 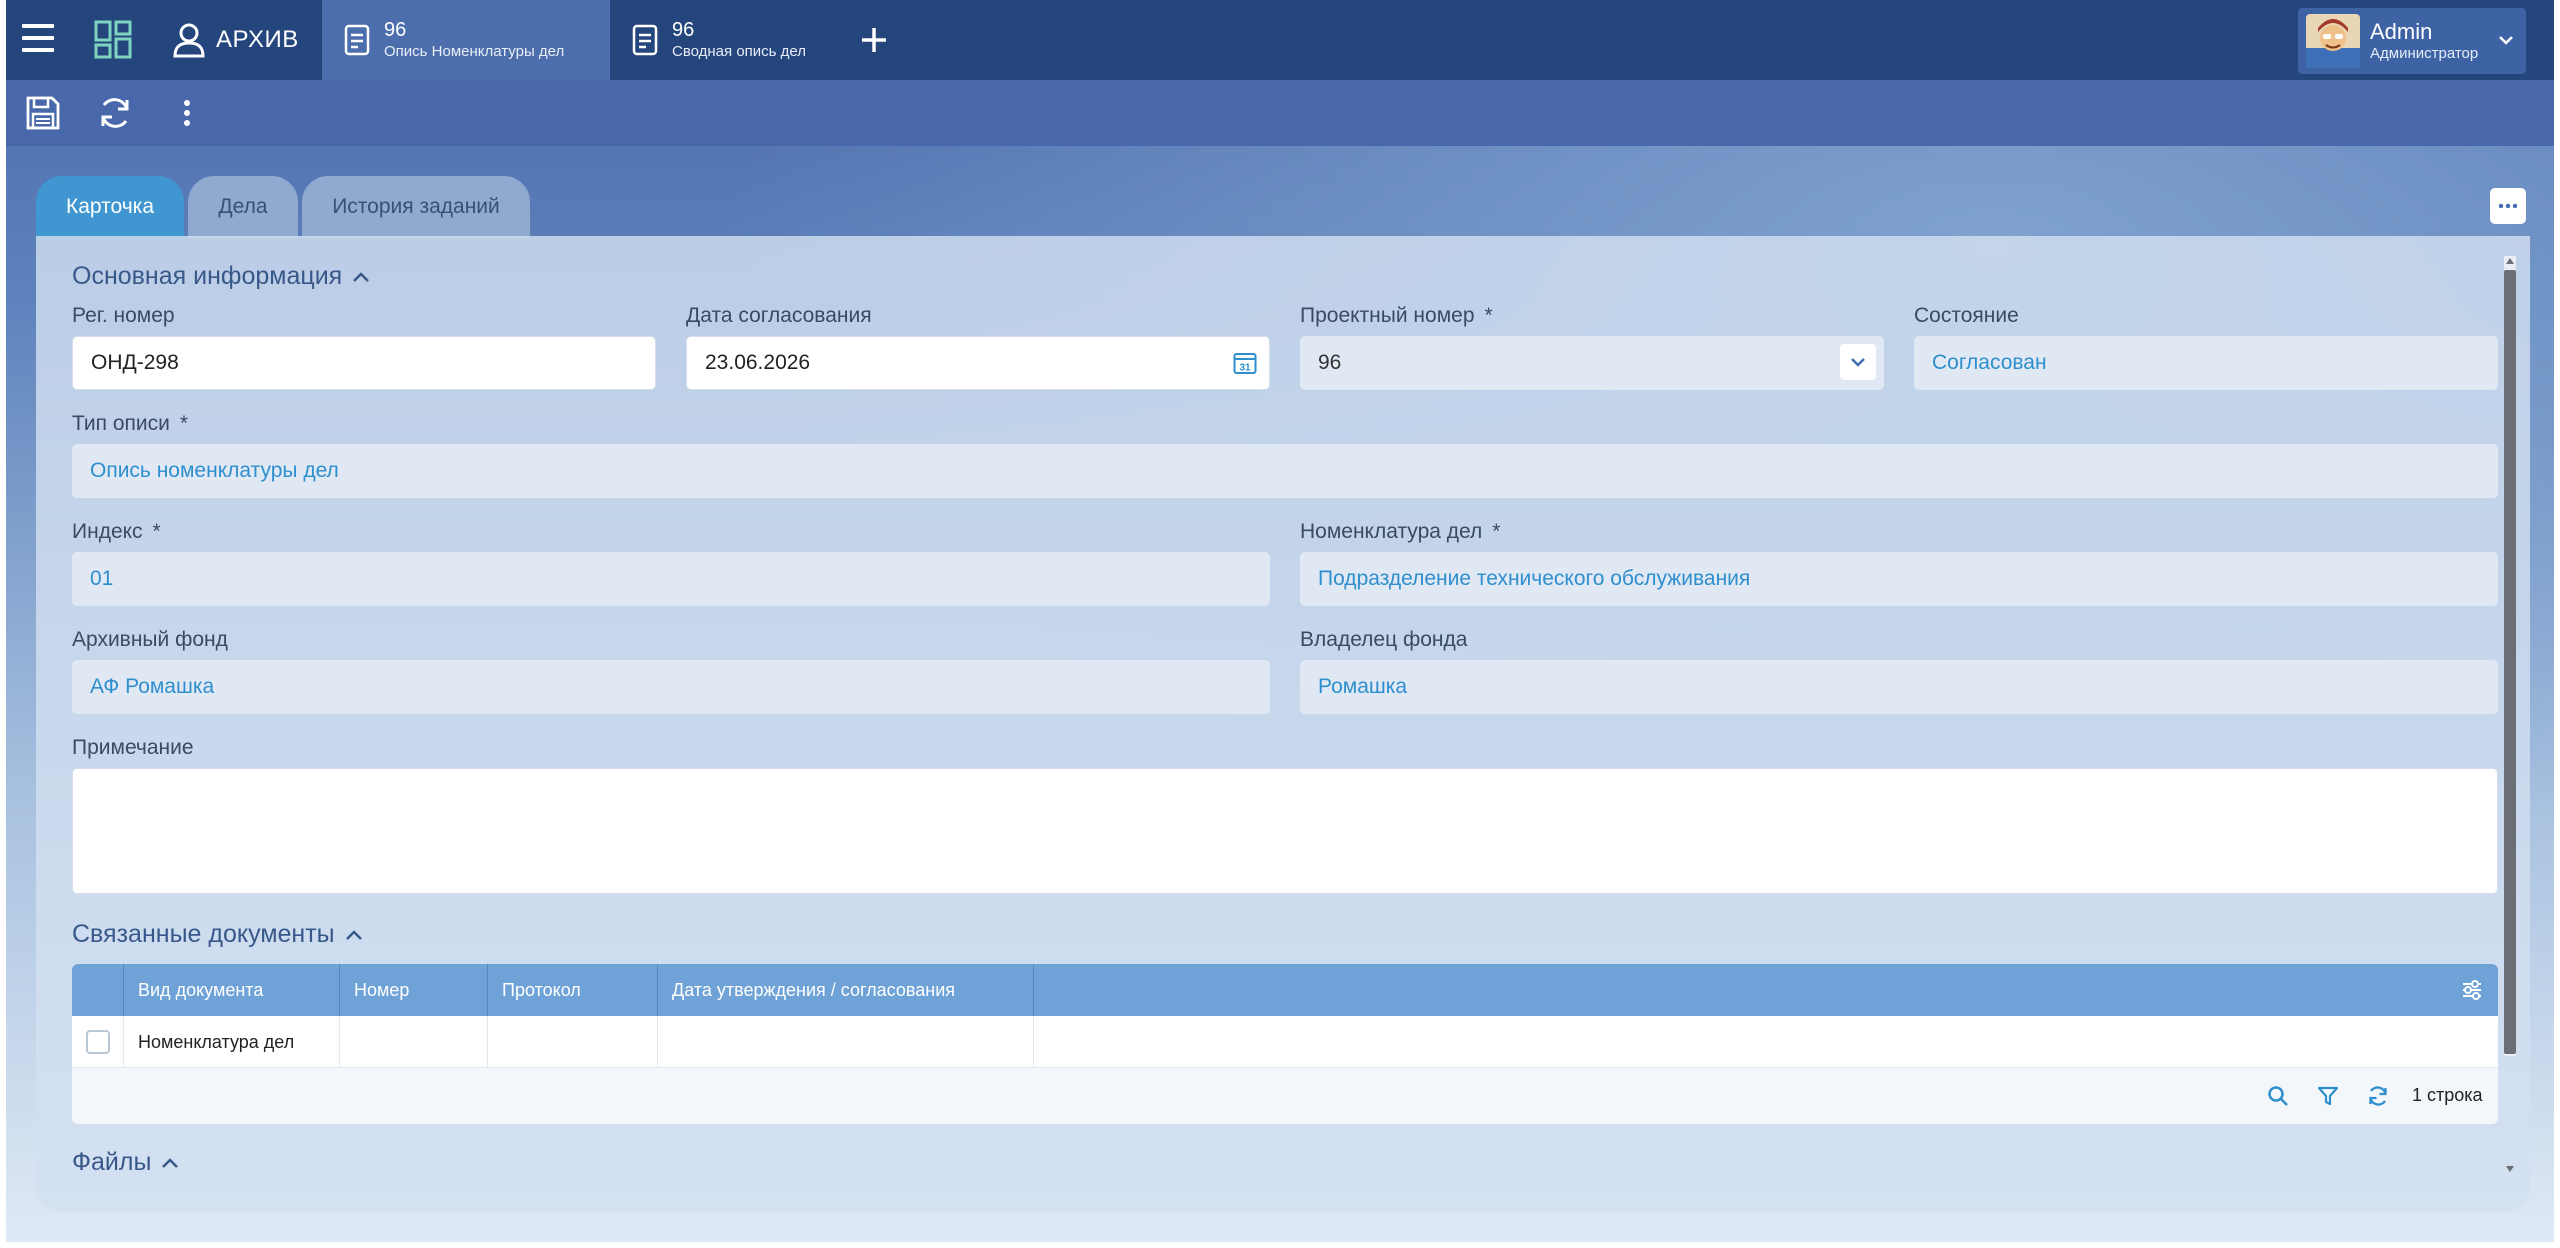 I want to click on cell-doc-type: Номенклатура дел, so click(x=232, y=1042).